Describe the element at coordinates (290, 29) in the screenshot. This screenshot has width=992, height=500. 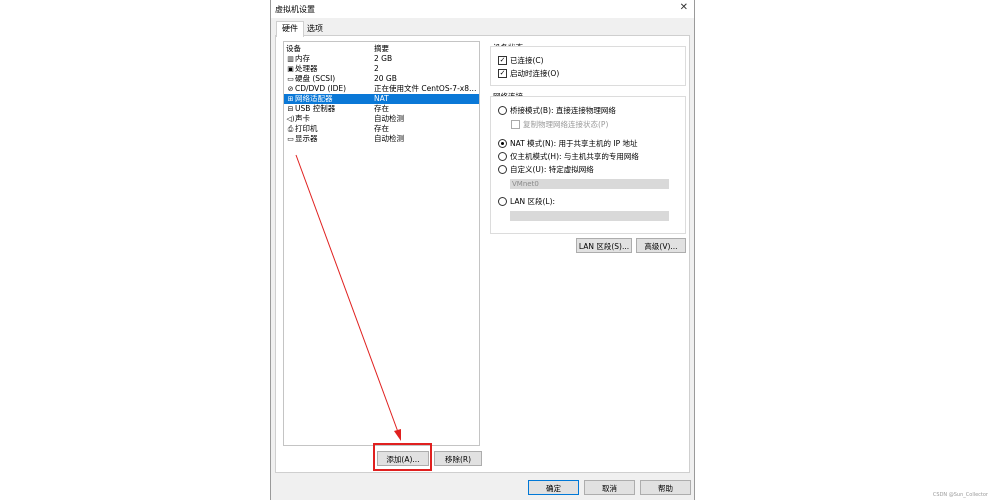
I see `tab-hardware: 硬件` at that location.